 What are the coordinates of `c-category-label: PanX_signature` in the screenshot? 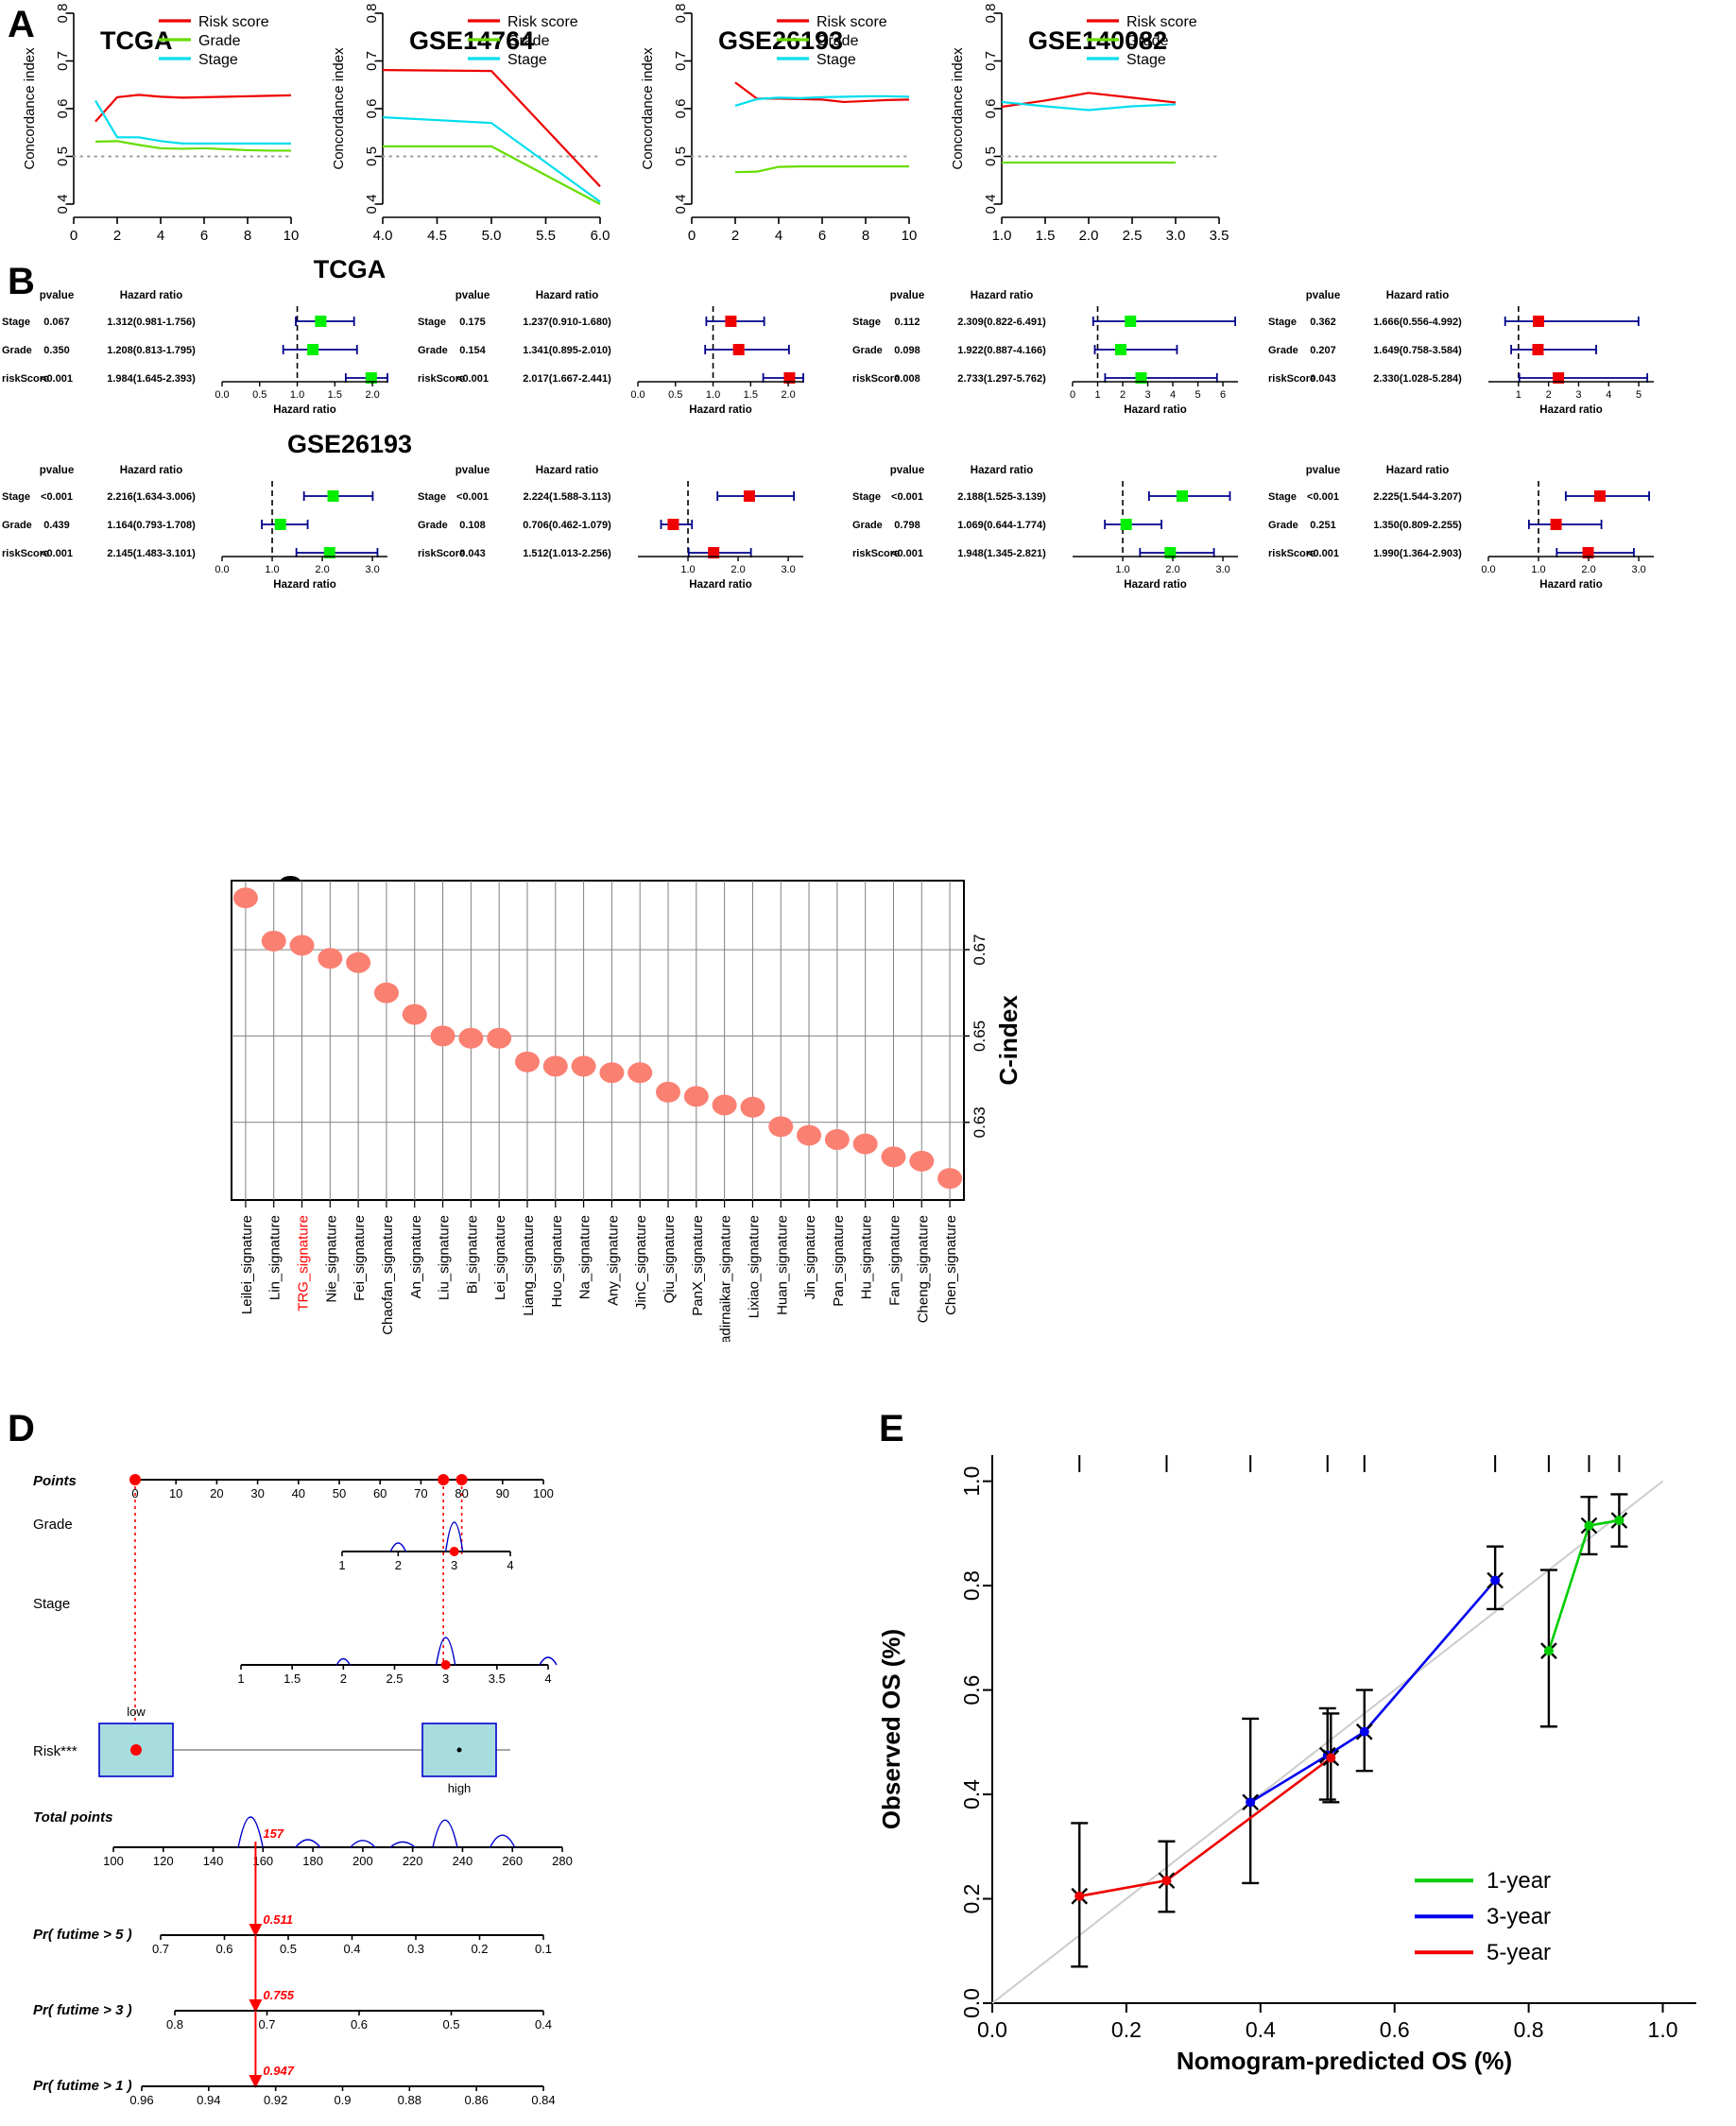 It's located at (698, 1265).